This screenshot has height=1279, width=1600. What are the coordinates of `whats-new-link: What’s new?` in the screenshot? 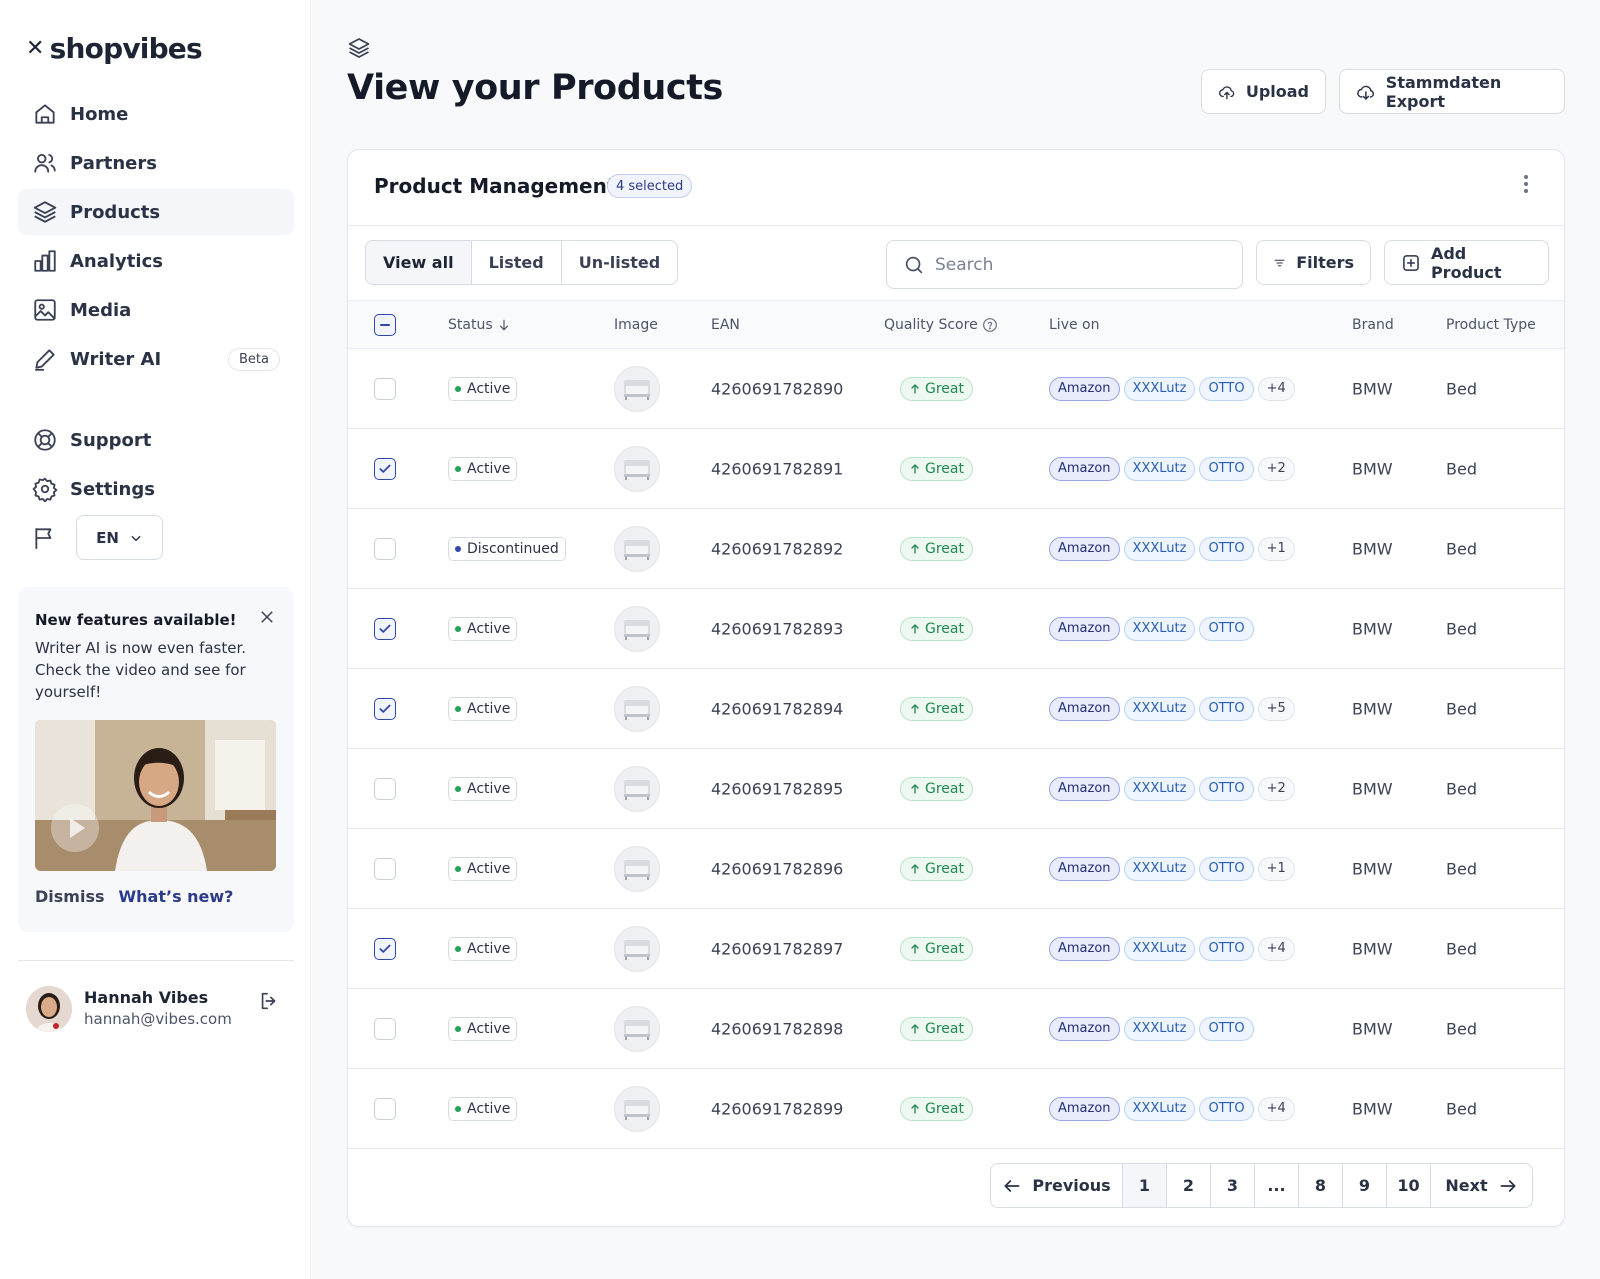 It's located at (176, 896).